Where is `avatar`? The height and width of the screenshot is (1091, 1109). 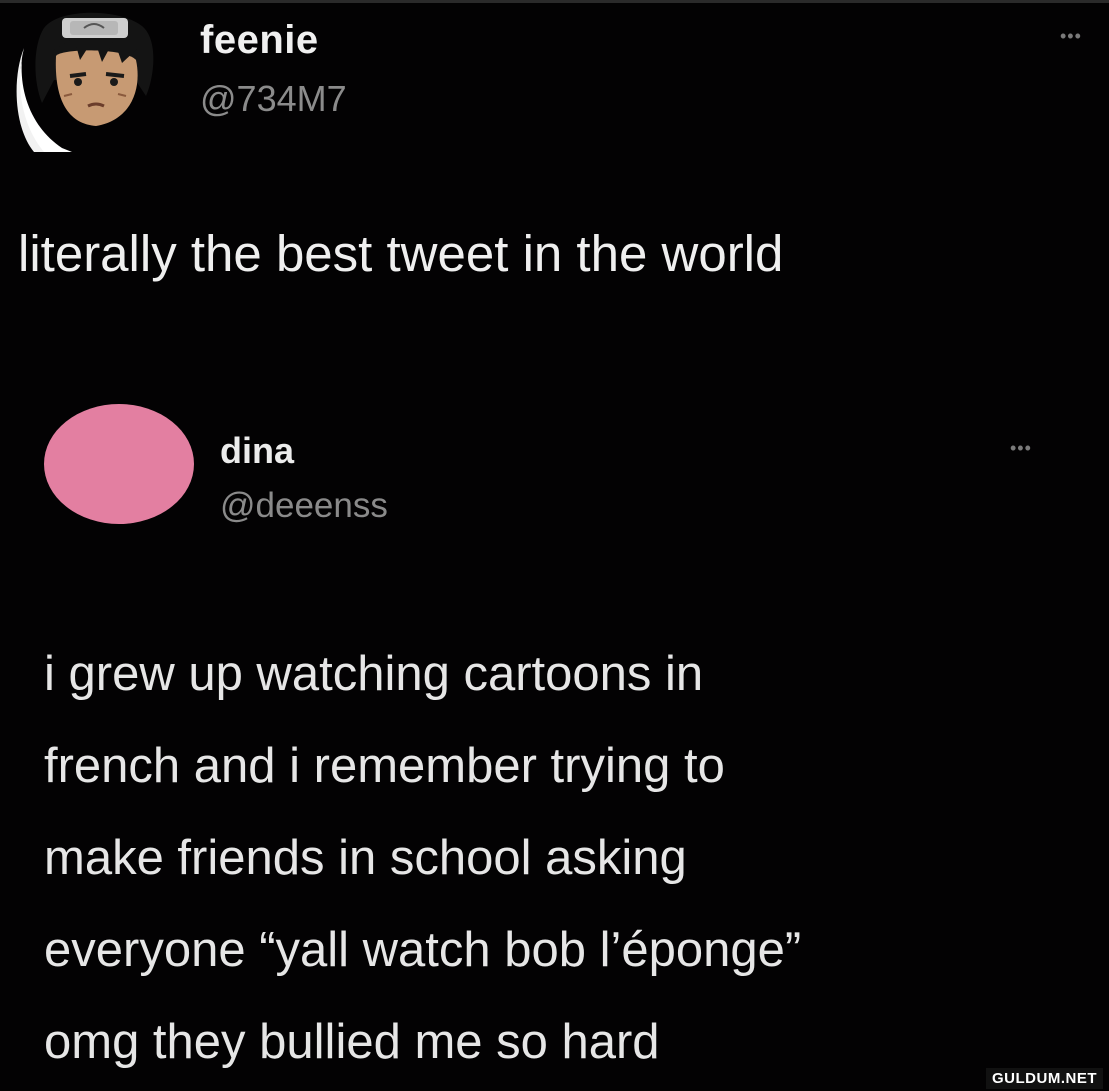
avatar is located at coordinates (91, 80).